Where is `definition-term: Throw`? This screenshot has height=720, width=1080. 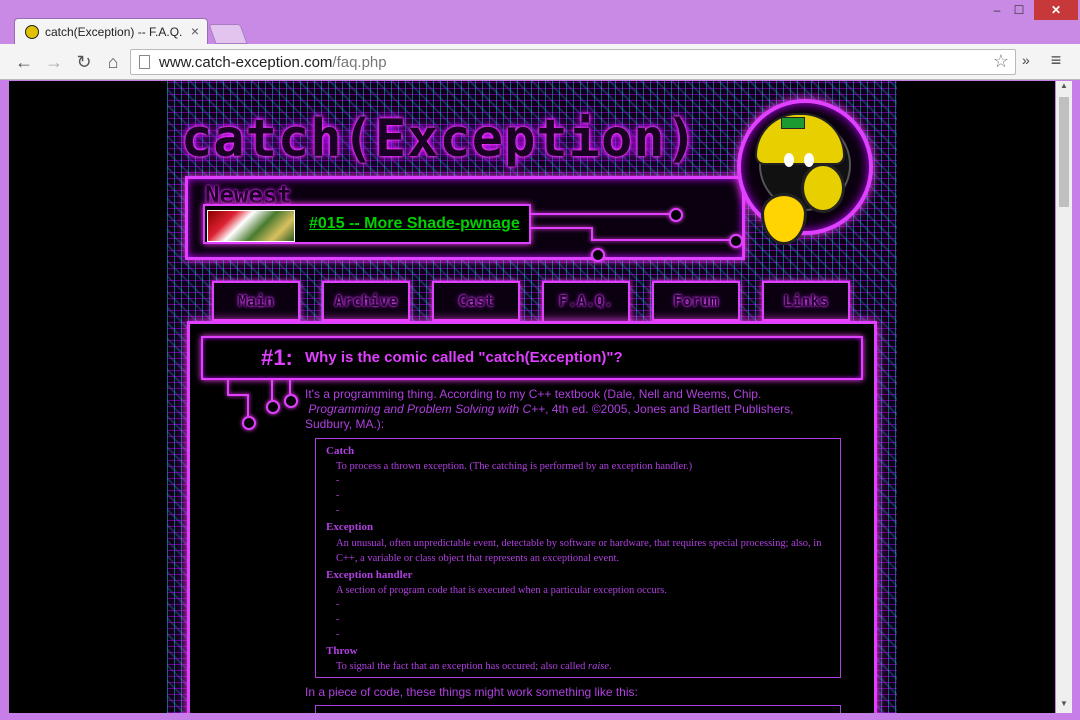
definition-term: Throw is located at coordinates (342, 651).